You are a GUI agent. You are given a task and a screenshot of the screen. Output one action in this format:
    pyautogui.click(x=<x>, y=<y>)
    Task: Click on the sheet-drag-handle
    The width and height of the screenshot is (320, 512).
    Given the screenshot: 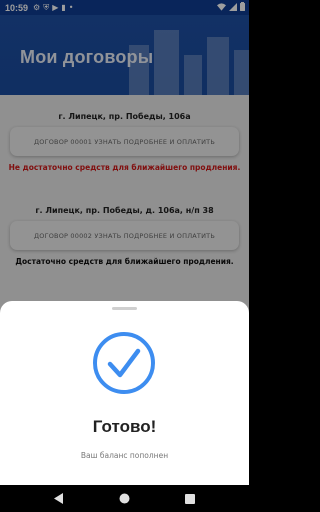 What is the action you would take?
    pyautogui.click(x=124, y=308)
    